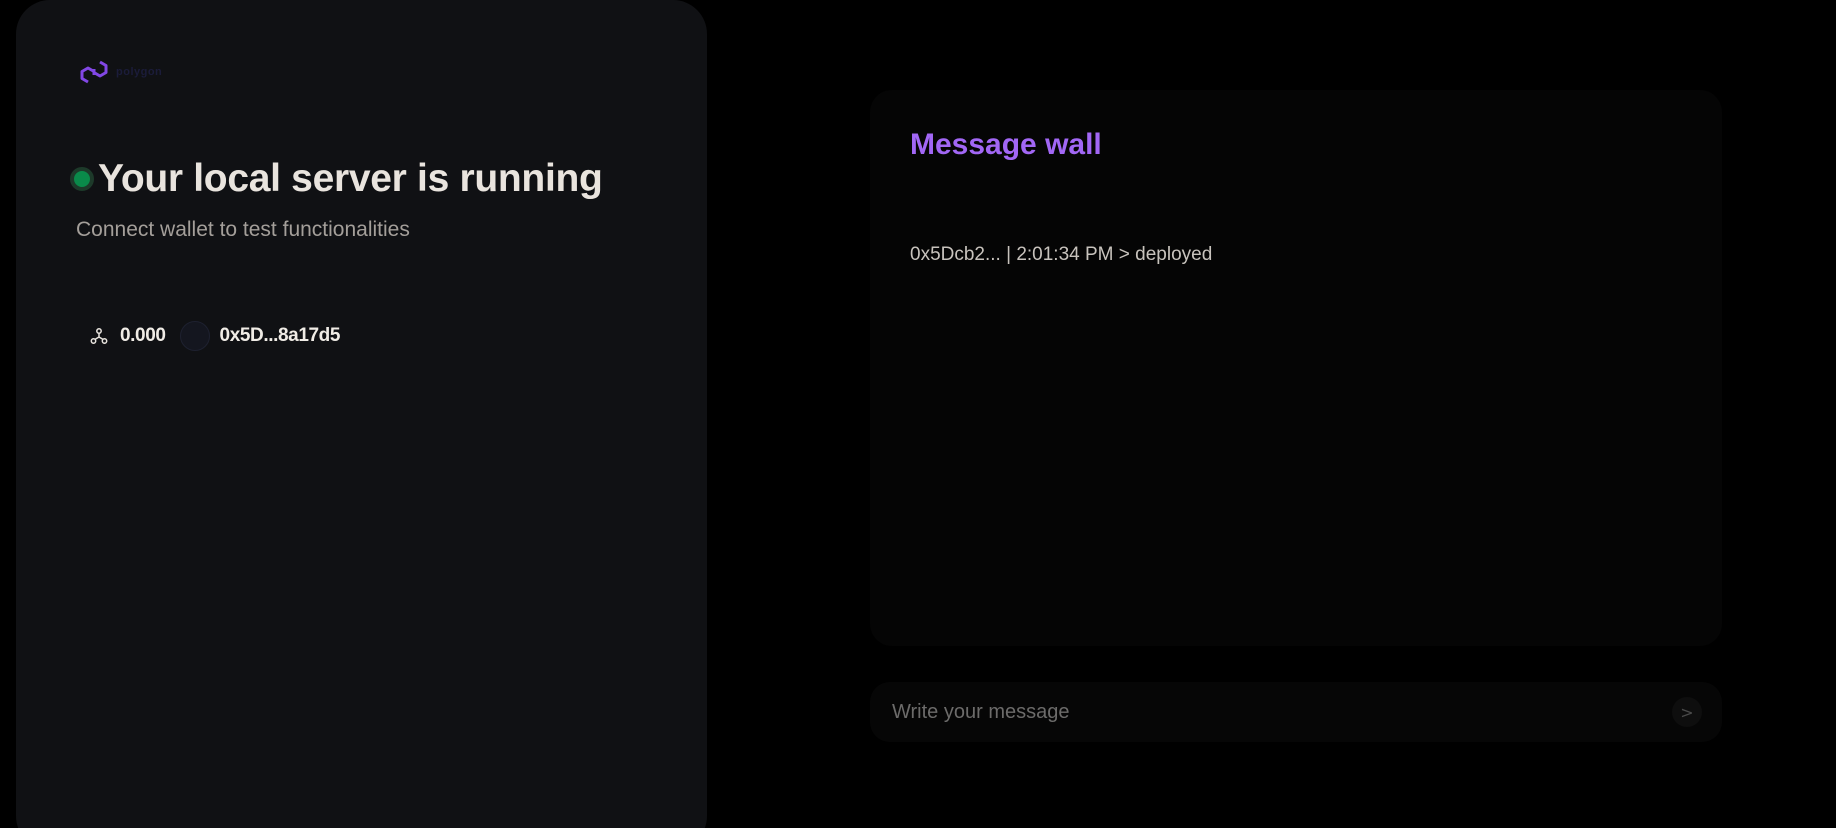 This screenshot has height=828, width=1836. I want to click on message-list: 0x5Dcb2... | 2:01:34 PM > deployed, so click(1296, 255).